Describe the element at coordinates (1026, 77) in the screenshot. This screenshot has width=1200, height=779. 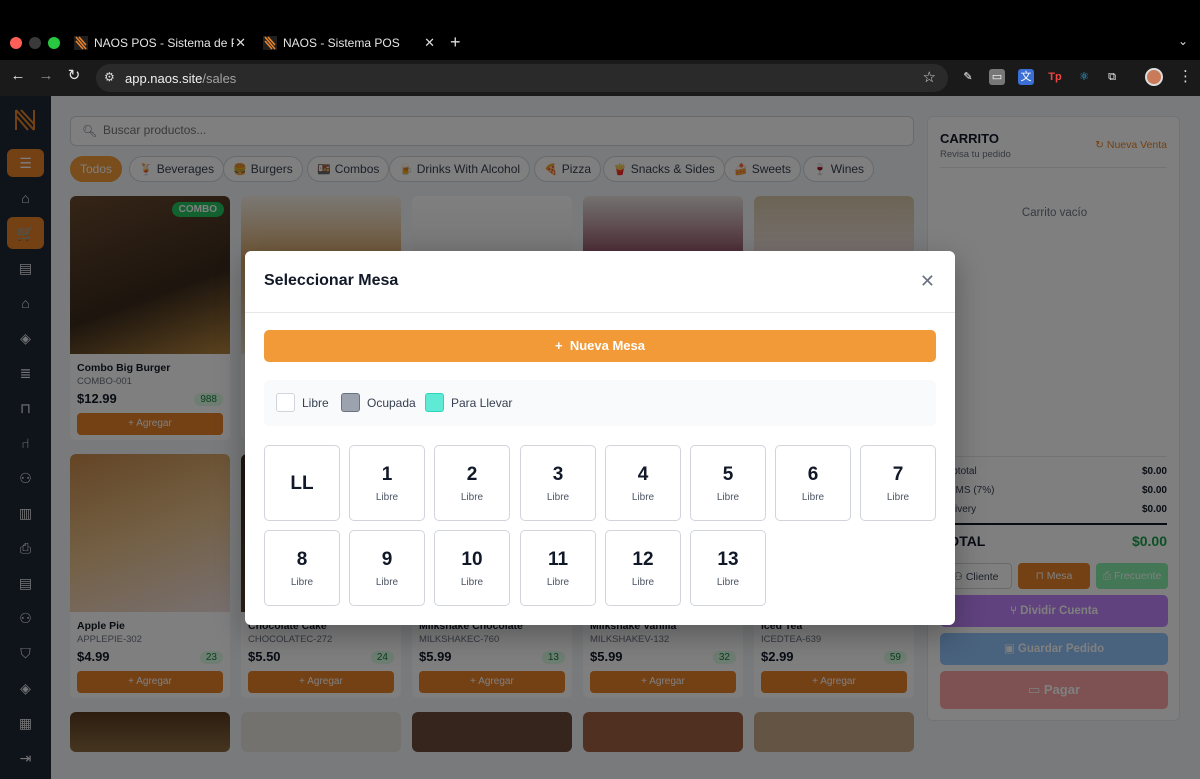
I see `translate-extension-icon: 文` at that location.